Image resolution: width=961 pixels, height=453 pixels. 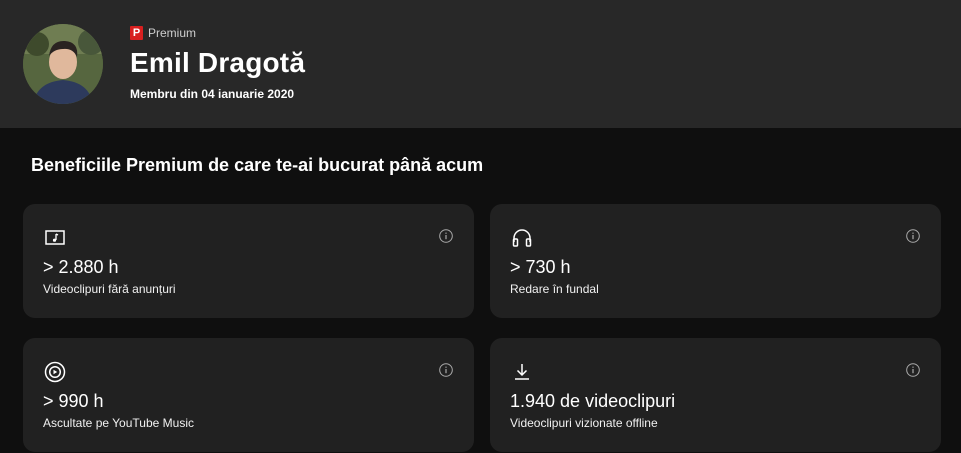 I want to click on benefit-card-youtube-music: > 990 h Ascultate pe YouTube Music, so click(x=248, y=395).